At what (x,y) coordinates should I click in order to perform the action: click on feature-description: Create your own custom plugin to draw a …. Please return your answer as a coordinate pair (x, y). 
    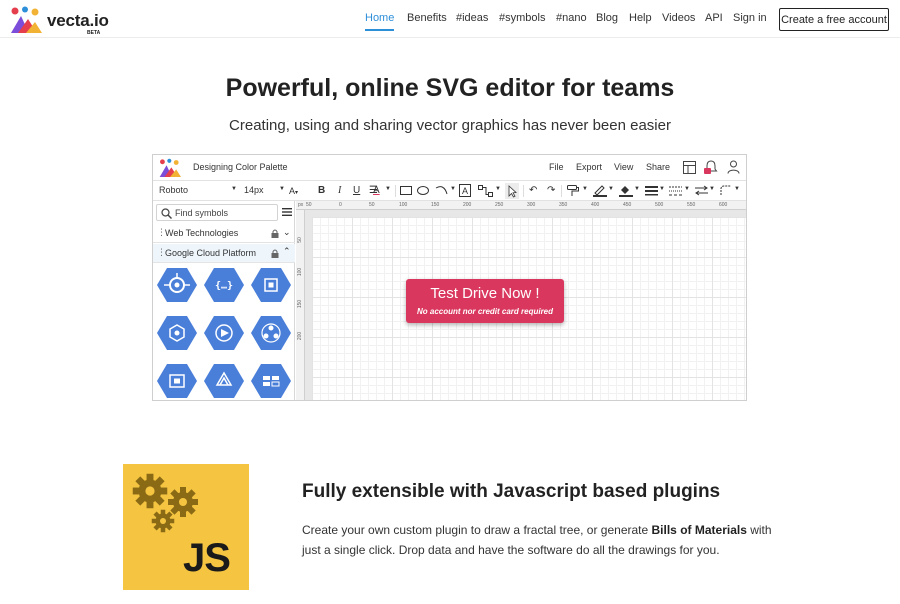
    Looking at the image, I should click on (542, 540).